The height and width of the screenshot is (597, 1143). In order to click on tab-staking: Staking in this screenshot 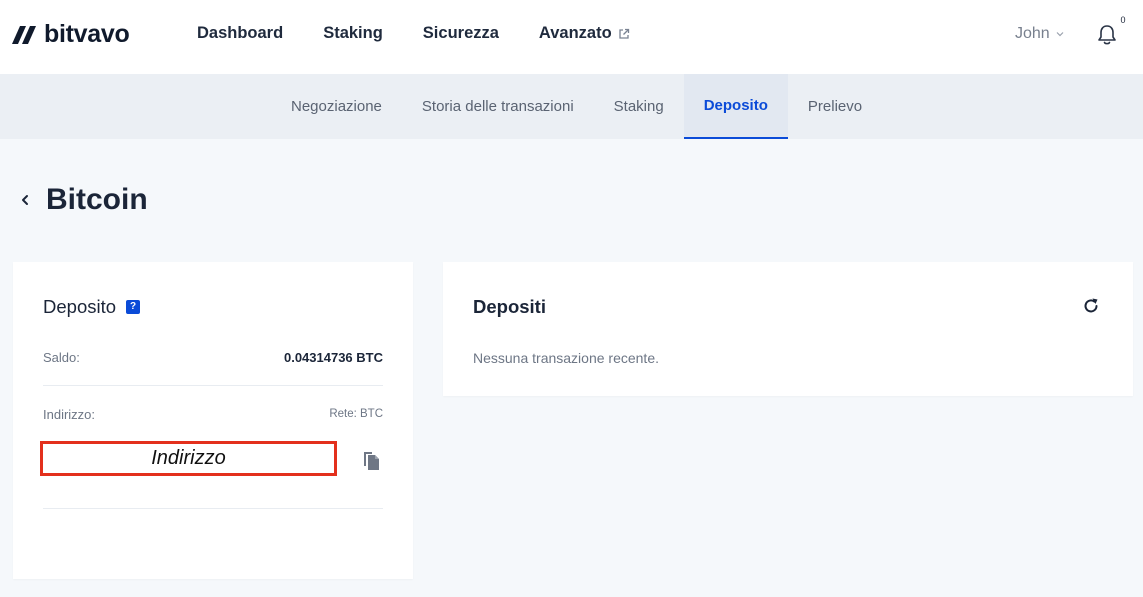, I will do `click(639, 106)`.